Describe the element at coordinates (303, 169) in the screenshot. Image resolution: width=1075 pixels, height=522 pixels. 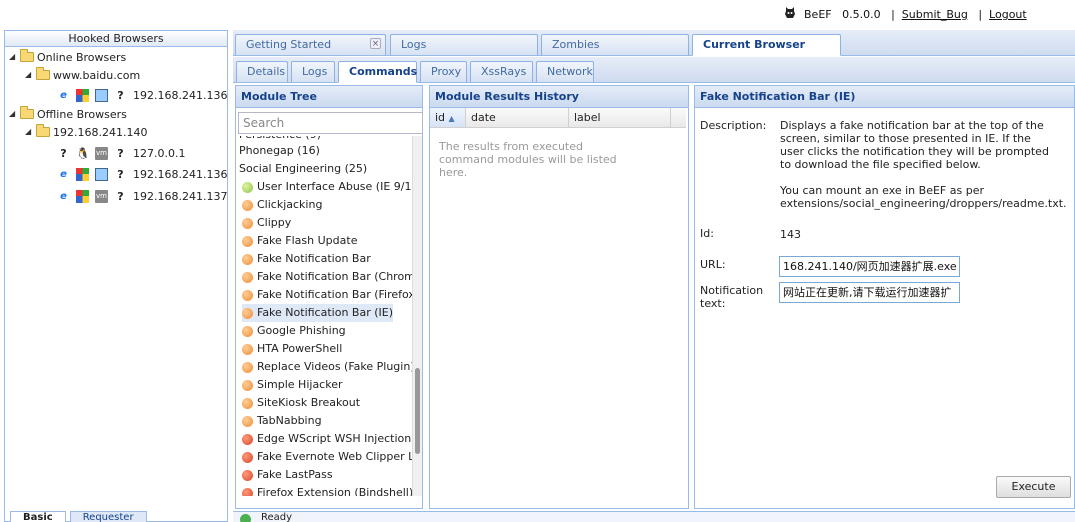
I see `category-social-engineering: Social Engineering (25)` at that location.